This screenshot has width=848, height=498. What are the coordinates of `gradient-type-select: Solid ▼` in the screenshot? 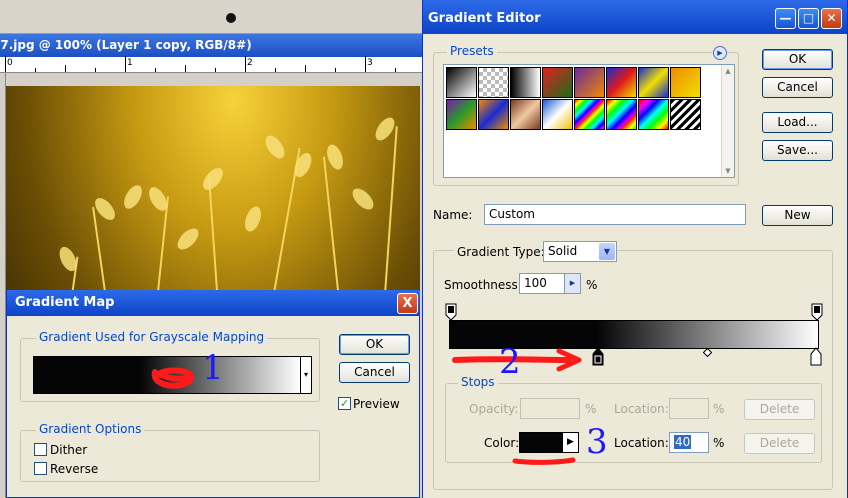 It's located at (580, 251).